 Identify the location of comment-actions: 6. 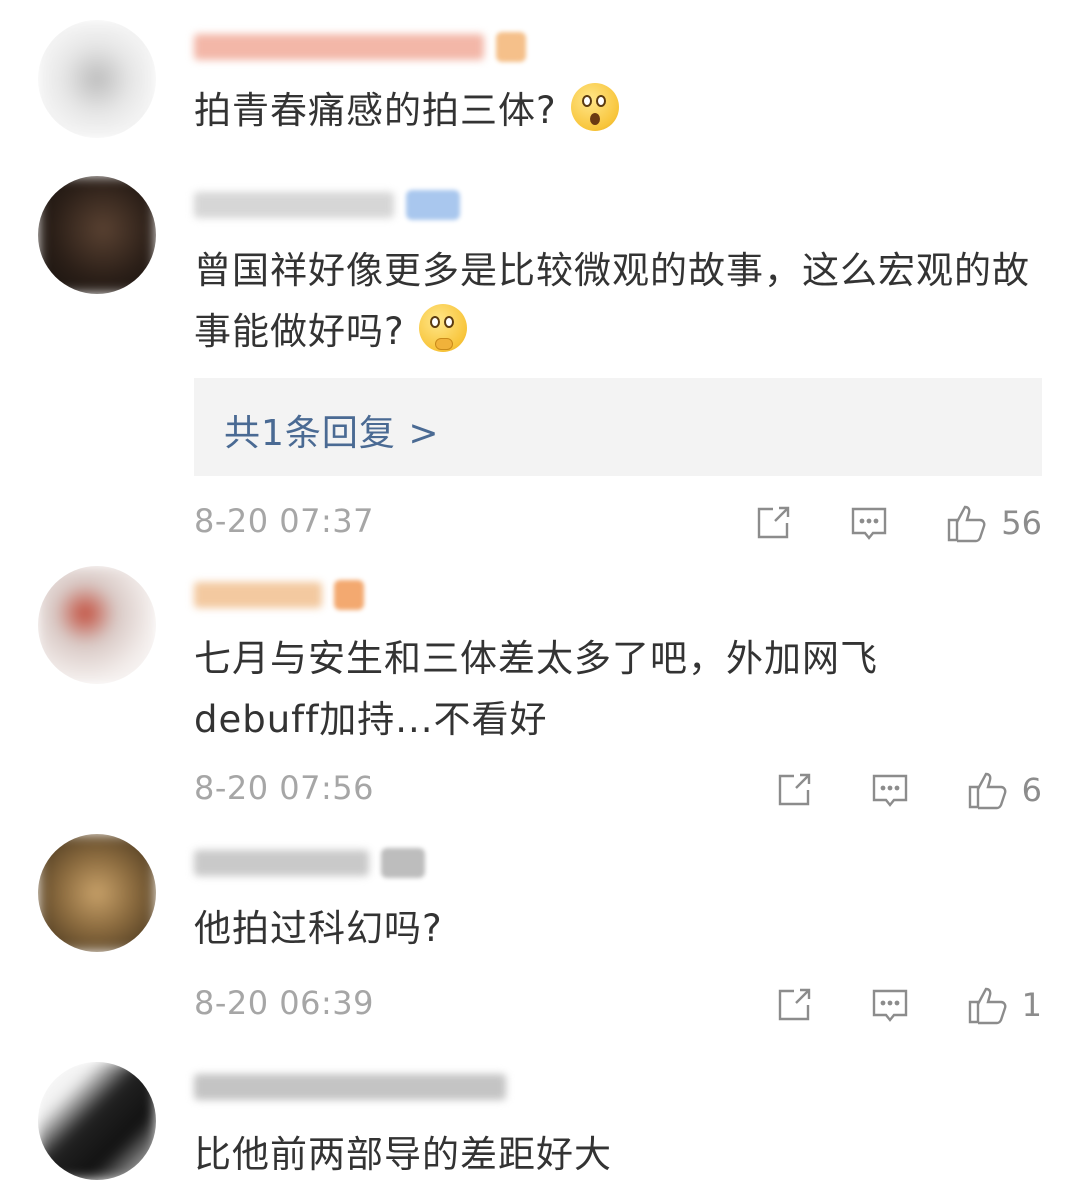
(880, 790).